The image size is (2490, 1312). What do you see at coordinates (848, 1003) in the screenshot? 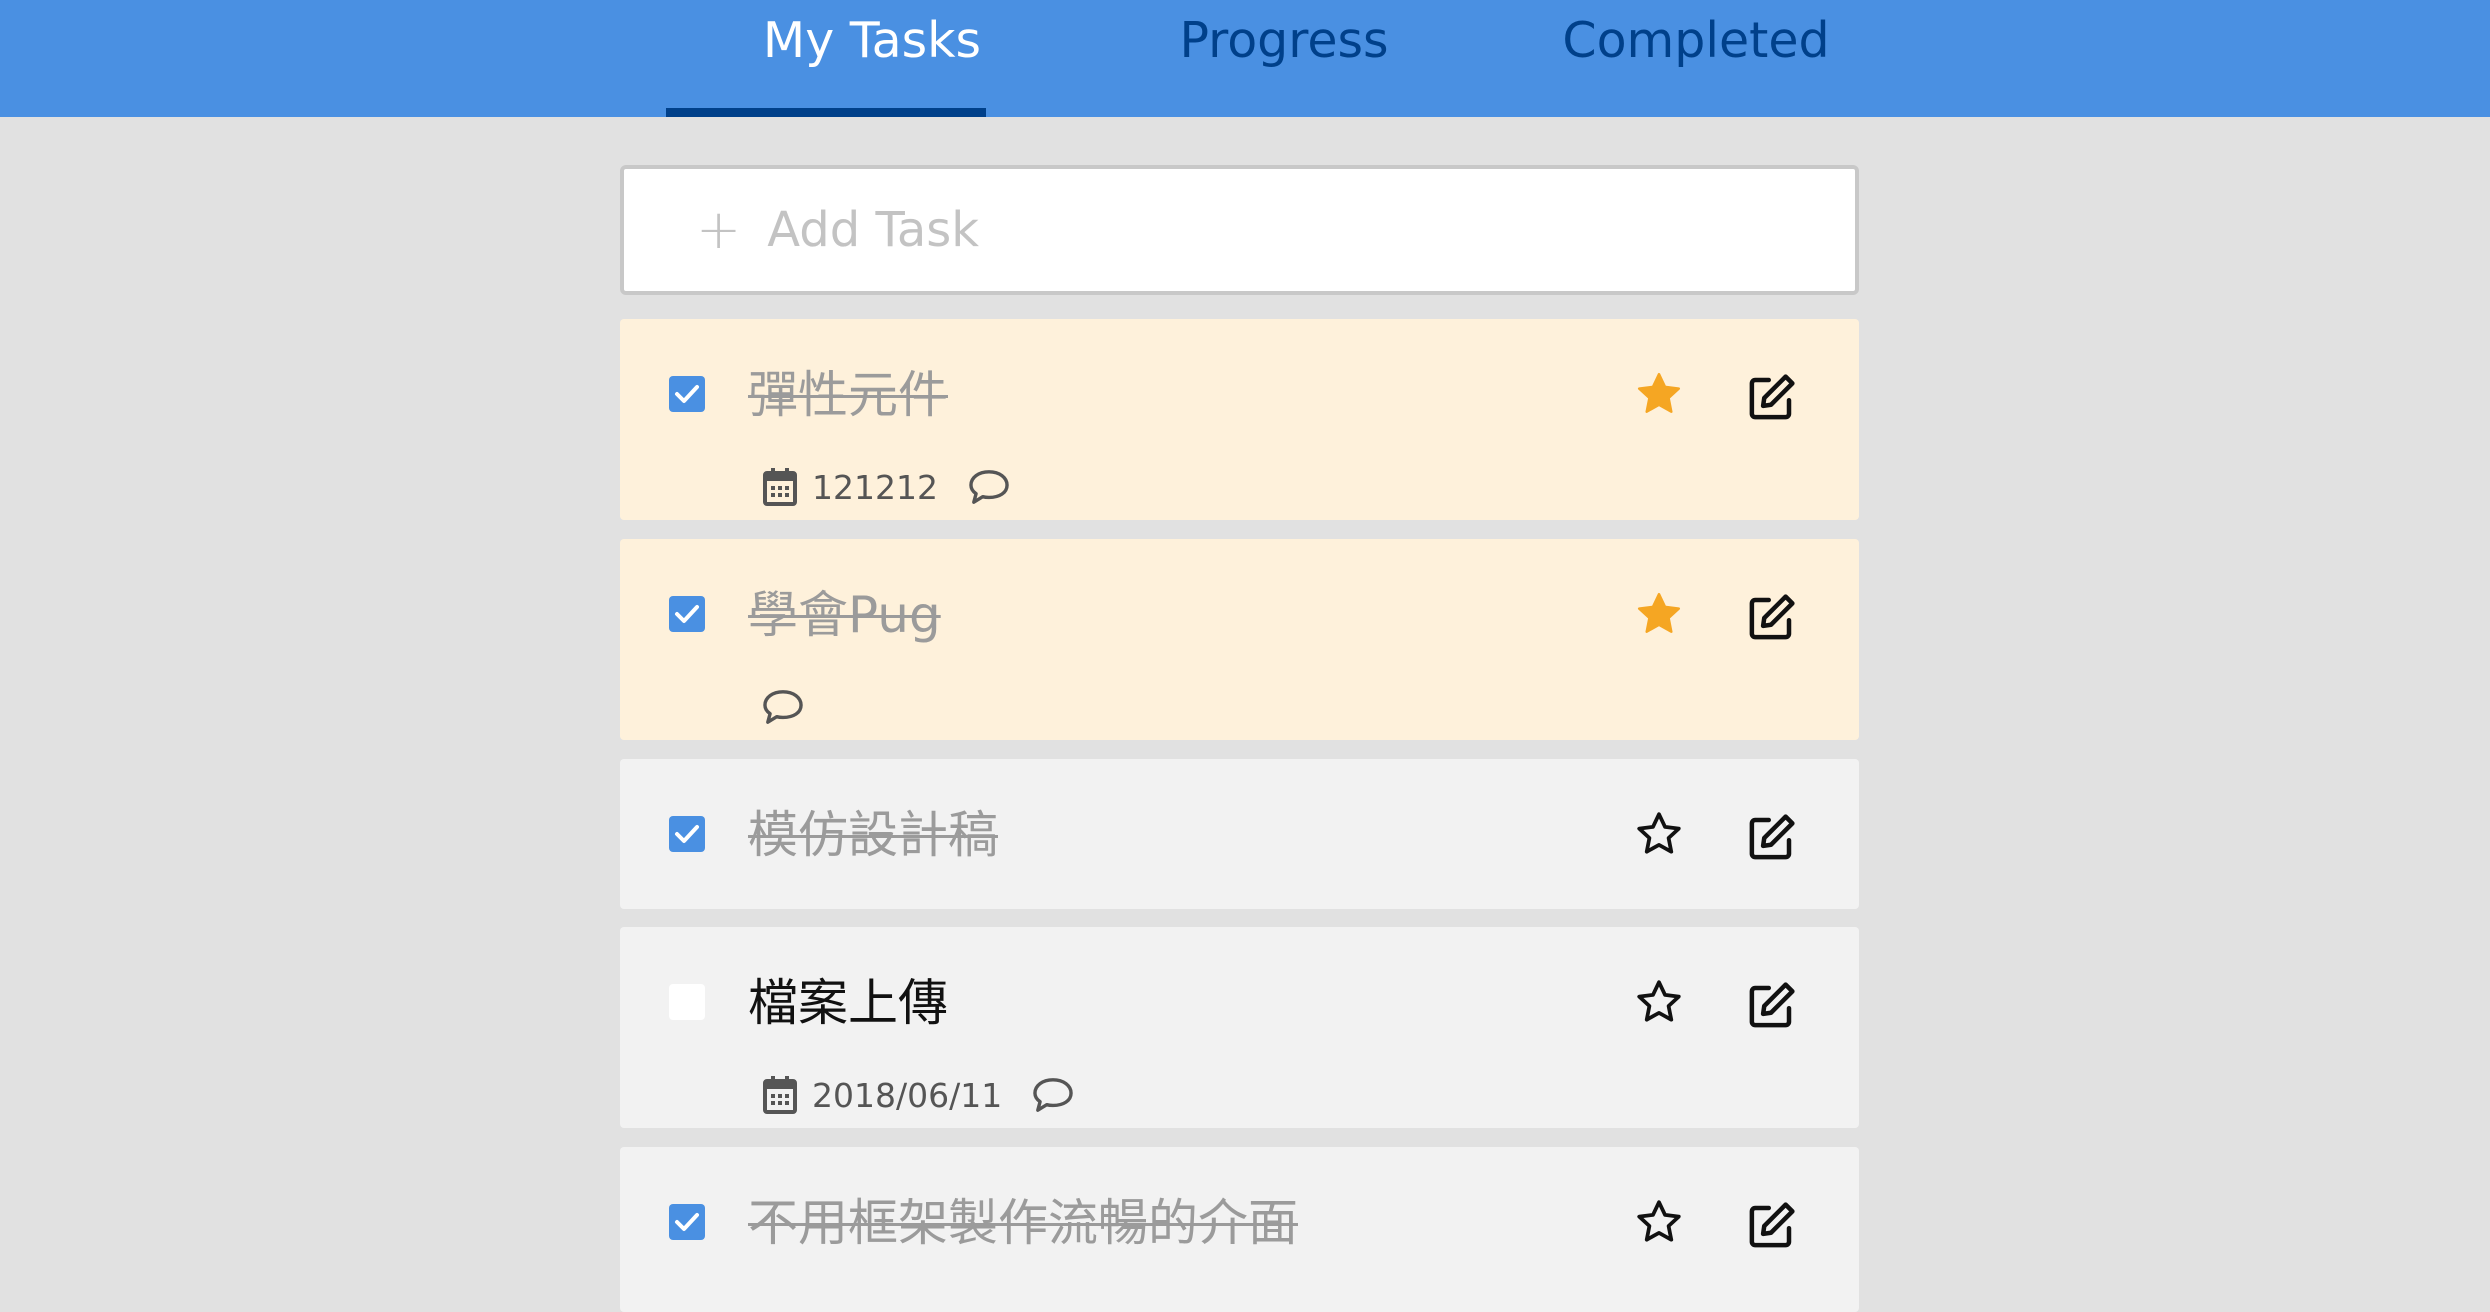
I see `task-title: 檔案上傳` at bounding box center [848, 1003].